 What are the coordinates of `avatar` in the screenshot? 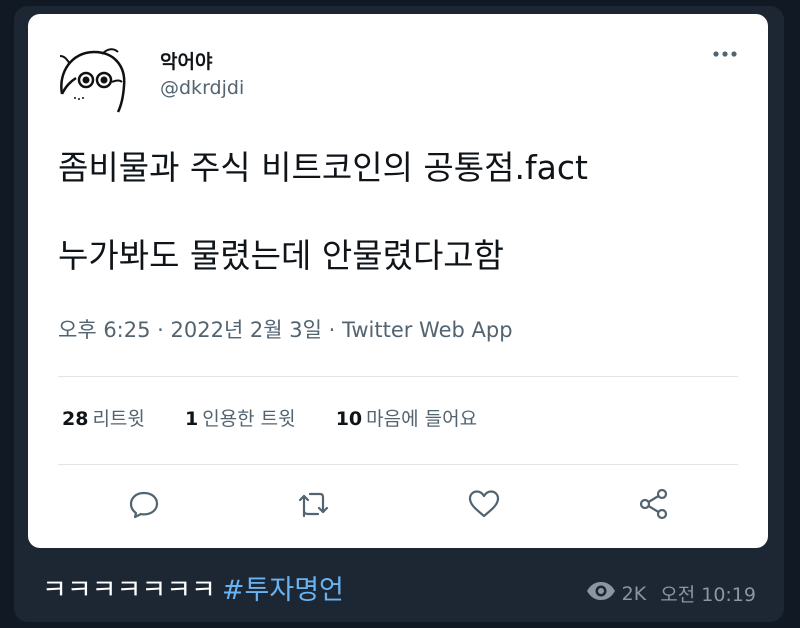 It's located at (94, 80).